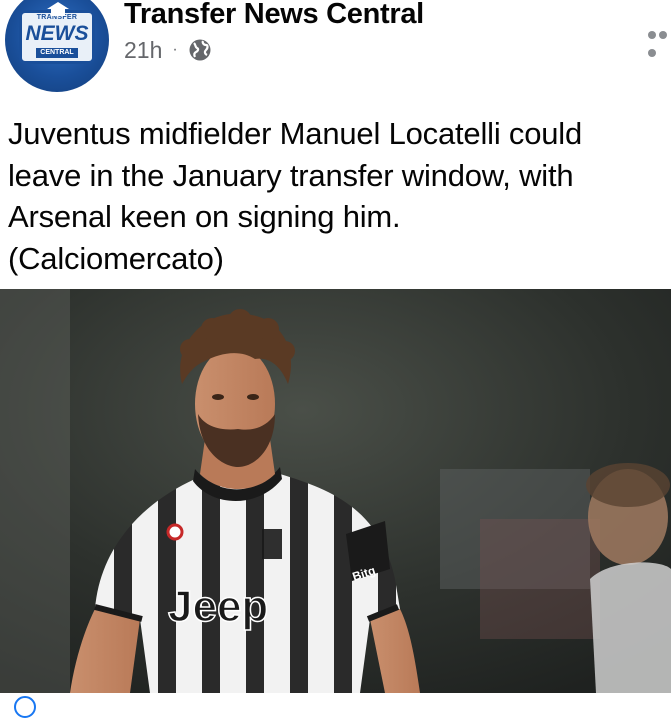 The width and height of the screenshot is (671, 718). What do you see at coordinates (659, 41) in the screenshot?
I see `more-options-icon` at bounding box center [659, 41].